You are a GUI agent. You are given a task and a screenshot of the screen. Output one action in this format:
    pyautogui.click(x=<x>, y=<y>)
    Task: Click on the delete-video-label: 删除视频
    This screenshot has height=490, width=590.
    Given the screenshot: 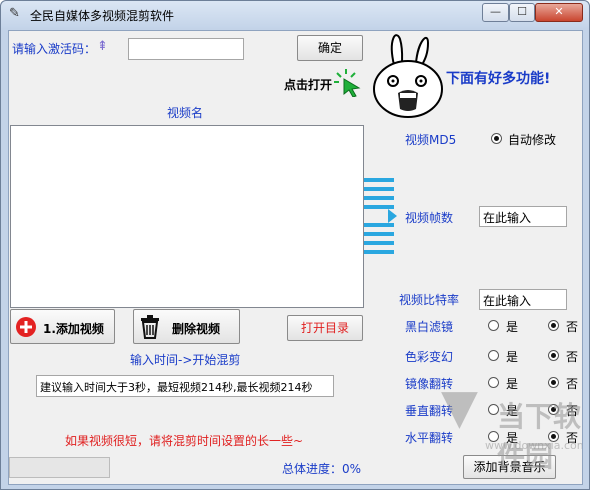 What is the action you would take?
    pyautogui.click(x=196, y=329)
    